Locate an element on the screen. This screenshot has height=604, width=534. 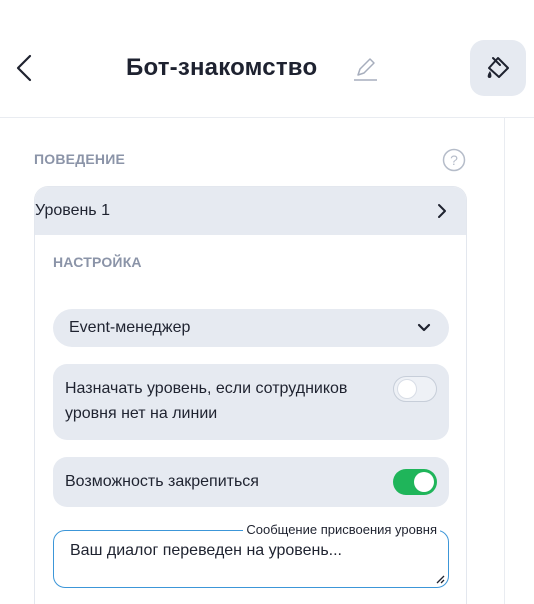
paint-bucket-icon is located at coordinates (498, 67).